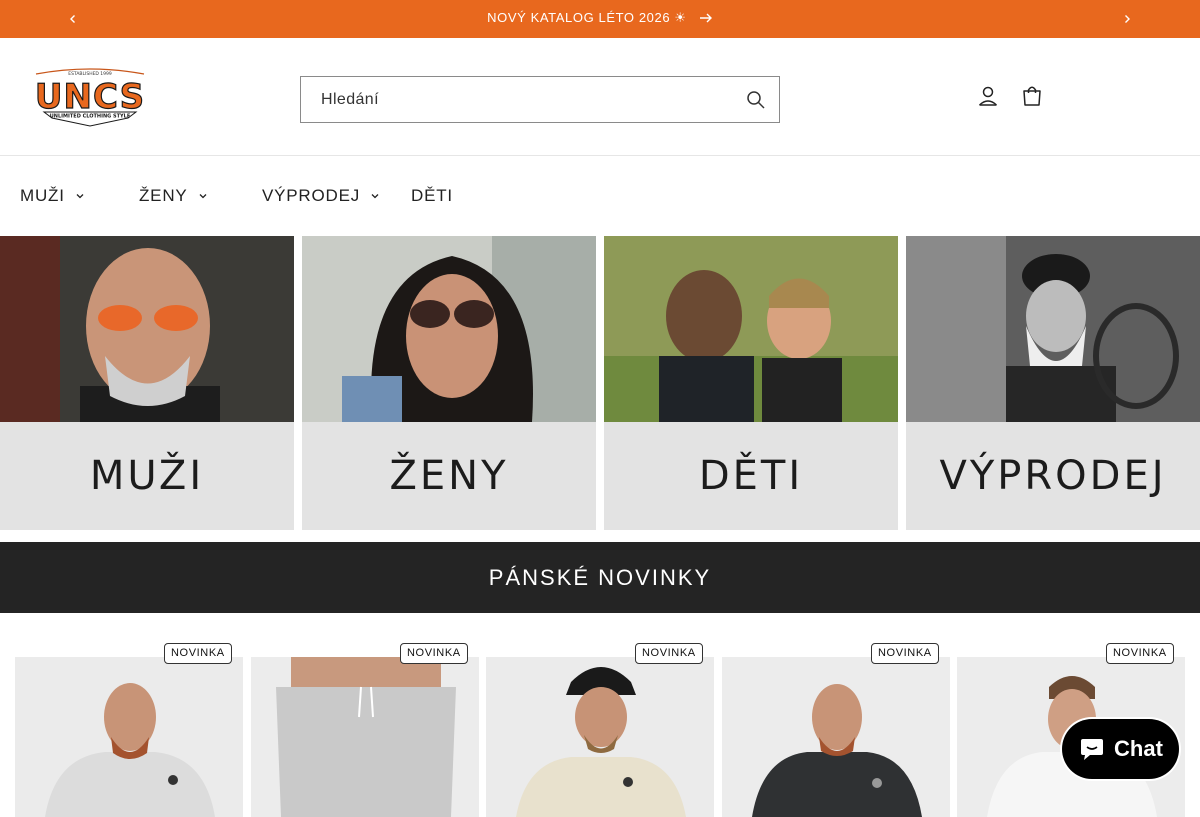  I want to click on nav-item-muzi: MUŽI, so click(52, 196).